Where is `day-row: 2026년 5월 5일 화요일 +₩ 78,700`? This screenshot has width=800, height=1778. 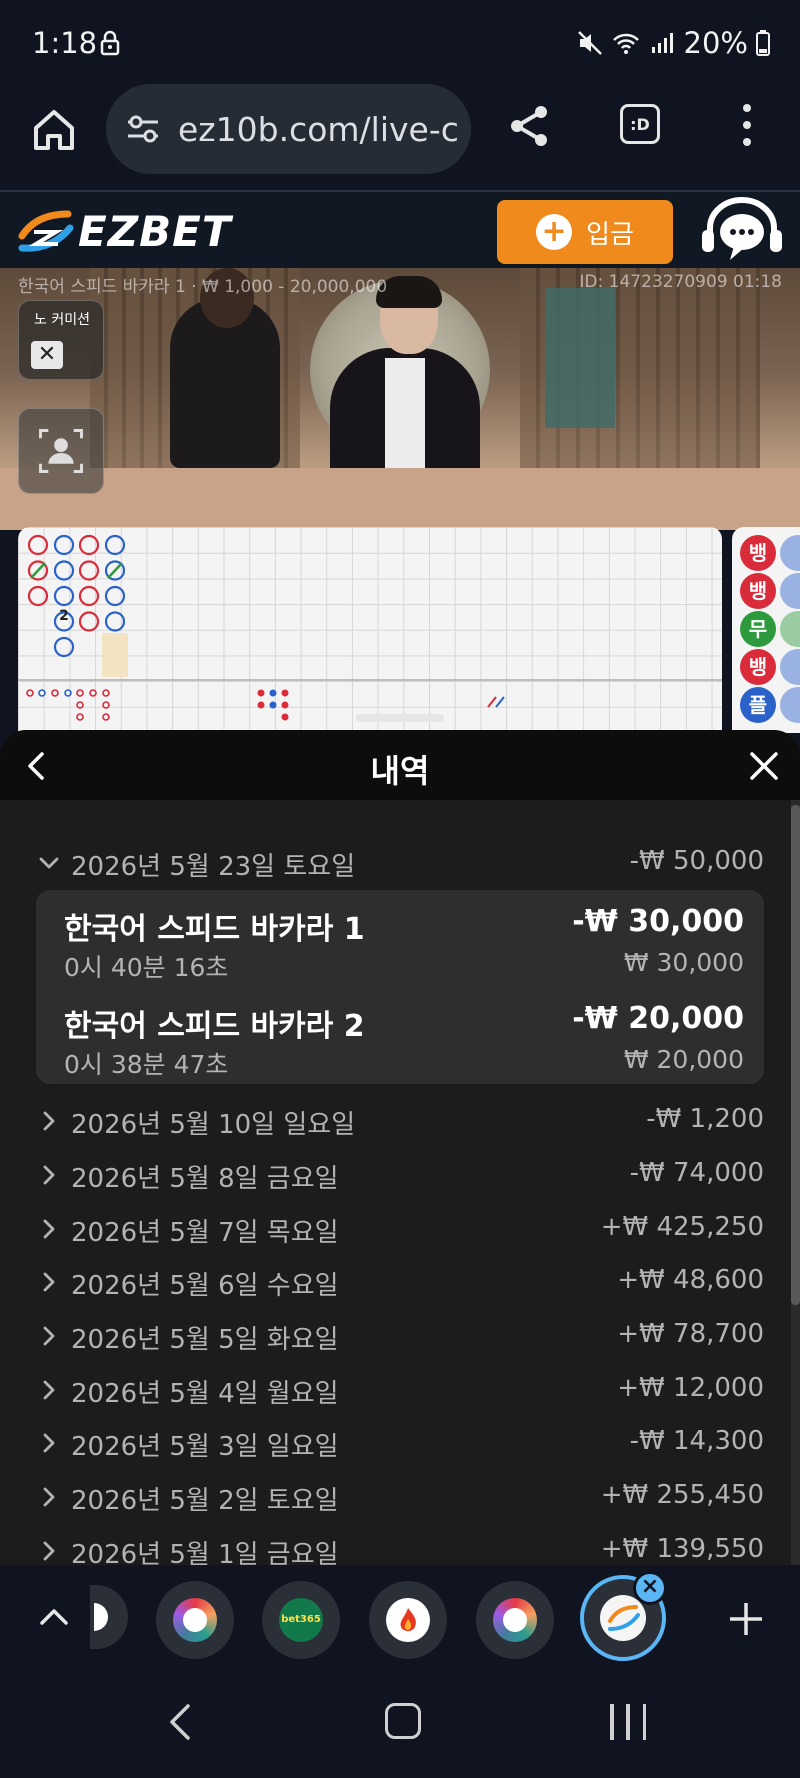 day-row: 2026년 5월 5일 화요일 +₩ 78,700 is located at coordinates (395, 1337).